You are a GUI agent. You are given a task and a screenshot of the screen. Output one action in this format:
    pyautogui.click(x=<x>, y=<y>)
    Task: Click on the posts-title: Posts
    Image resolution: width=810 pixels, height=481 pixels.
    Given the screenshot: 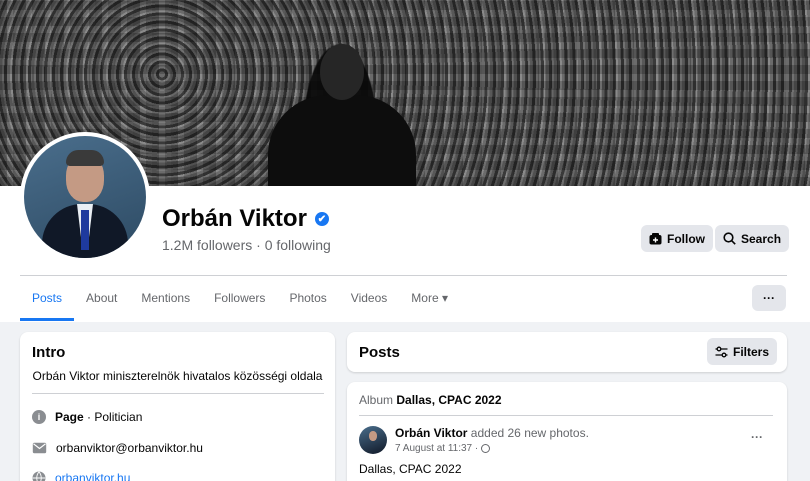 What is the action you would take?
    pyautogui.click(x=379, y=352)
    